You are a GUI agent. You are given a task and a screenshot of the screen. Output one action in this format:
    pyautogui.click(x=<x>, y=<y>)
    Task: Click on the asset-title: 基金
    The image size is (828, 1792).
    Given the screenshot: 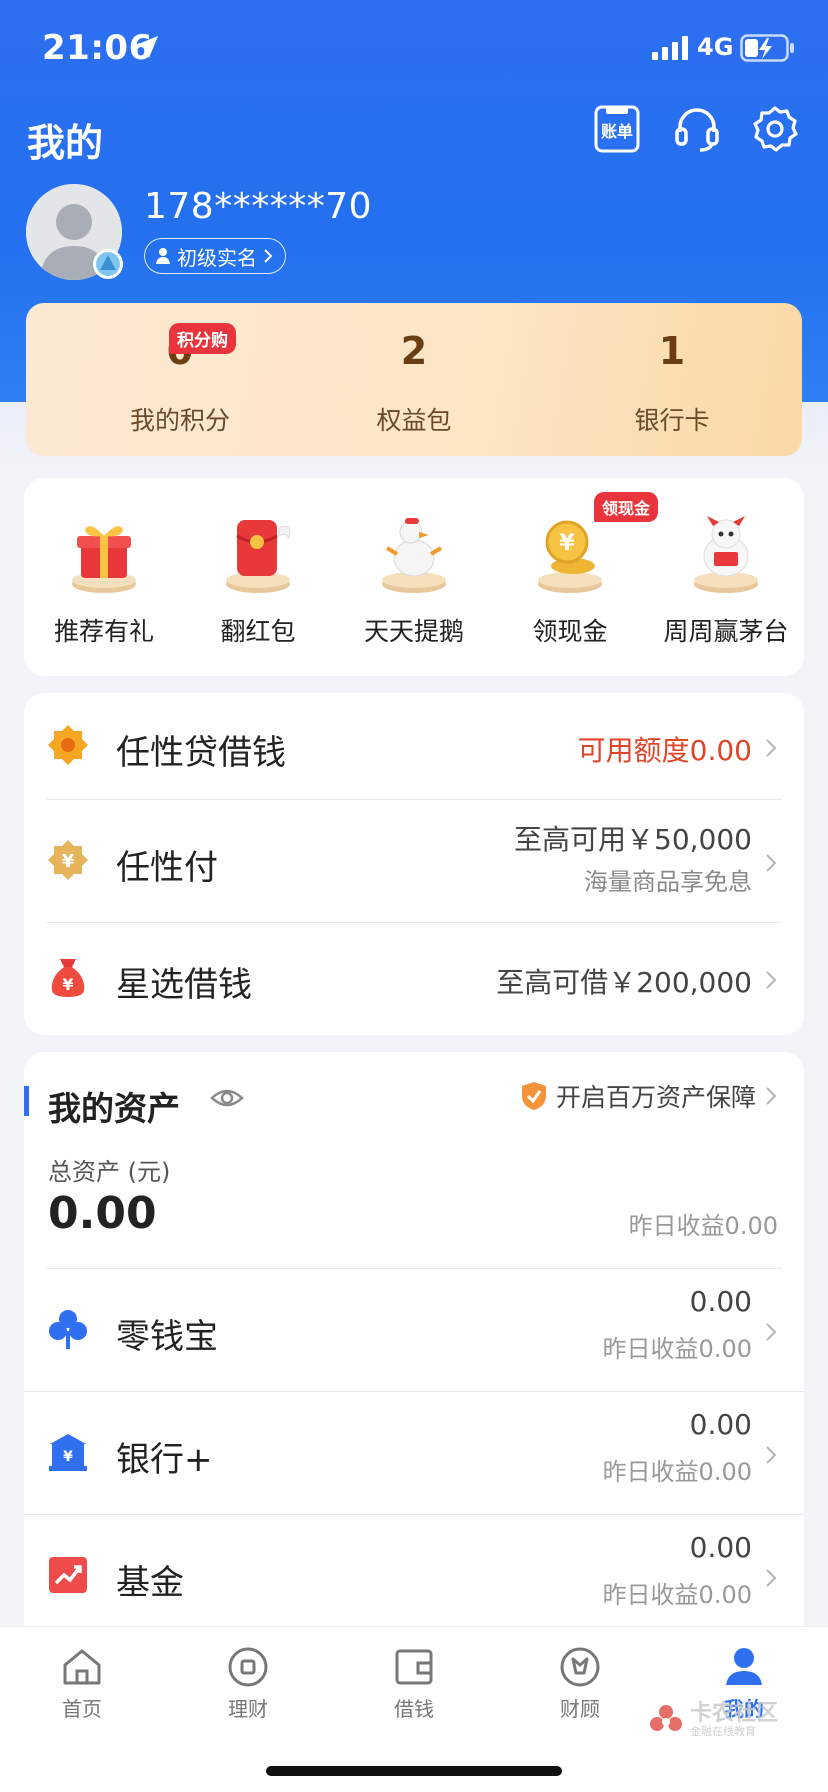 What is the action you would take?
    pyautogui.click(x=150, y=1583)
    